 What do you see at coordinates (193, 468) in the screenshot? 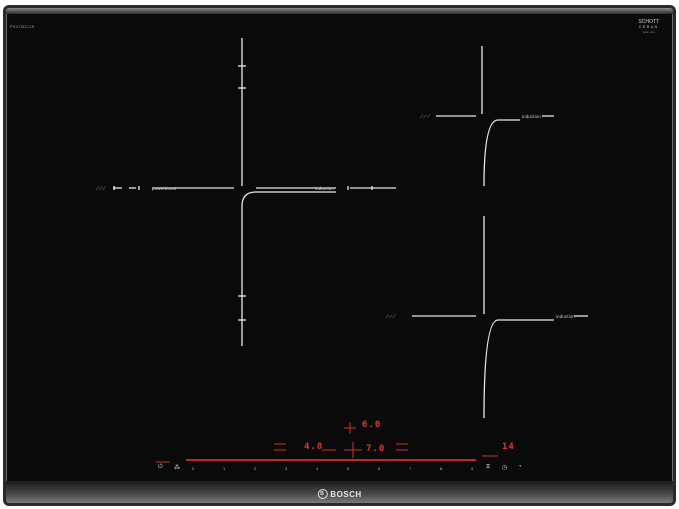
I see `slider-number-0: 0` at bounding box center [193, 468].